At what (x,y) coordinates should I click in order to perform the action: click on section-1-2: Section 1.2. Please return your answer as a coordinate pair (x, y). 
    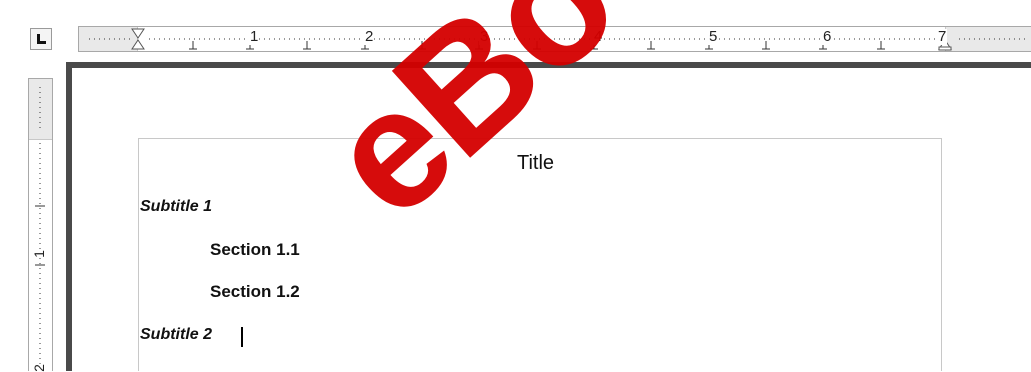
    Looking at the image, I should click on (255, 292).